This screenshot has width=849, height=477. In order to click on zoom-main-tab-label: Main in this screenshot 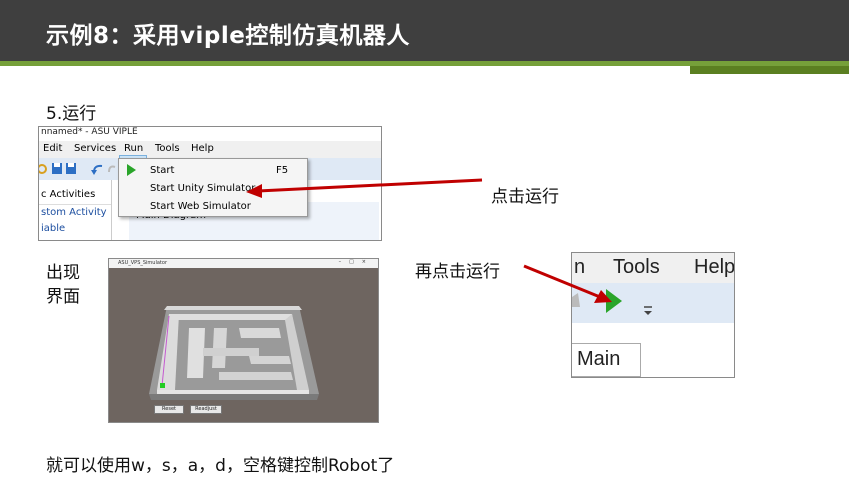, I will do `click(599, 359)`.